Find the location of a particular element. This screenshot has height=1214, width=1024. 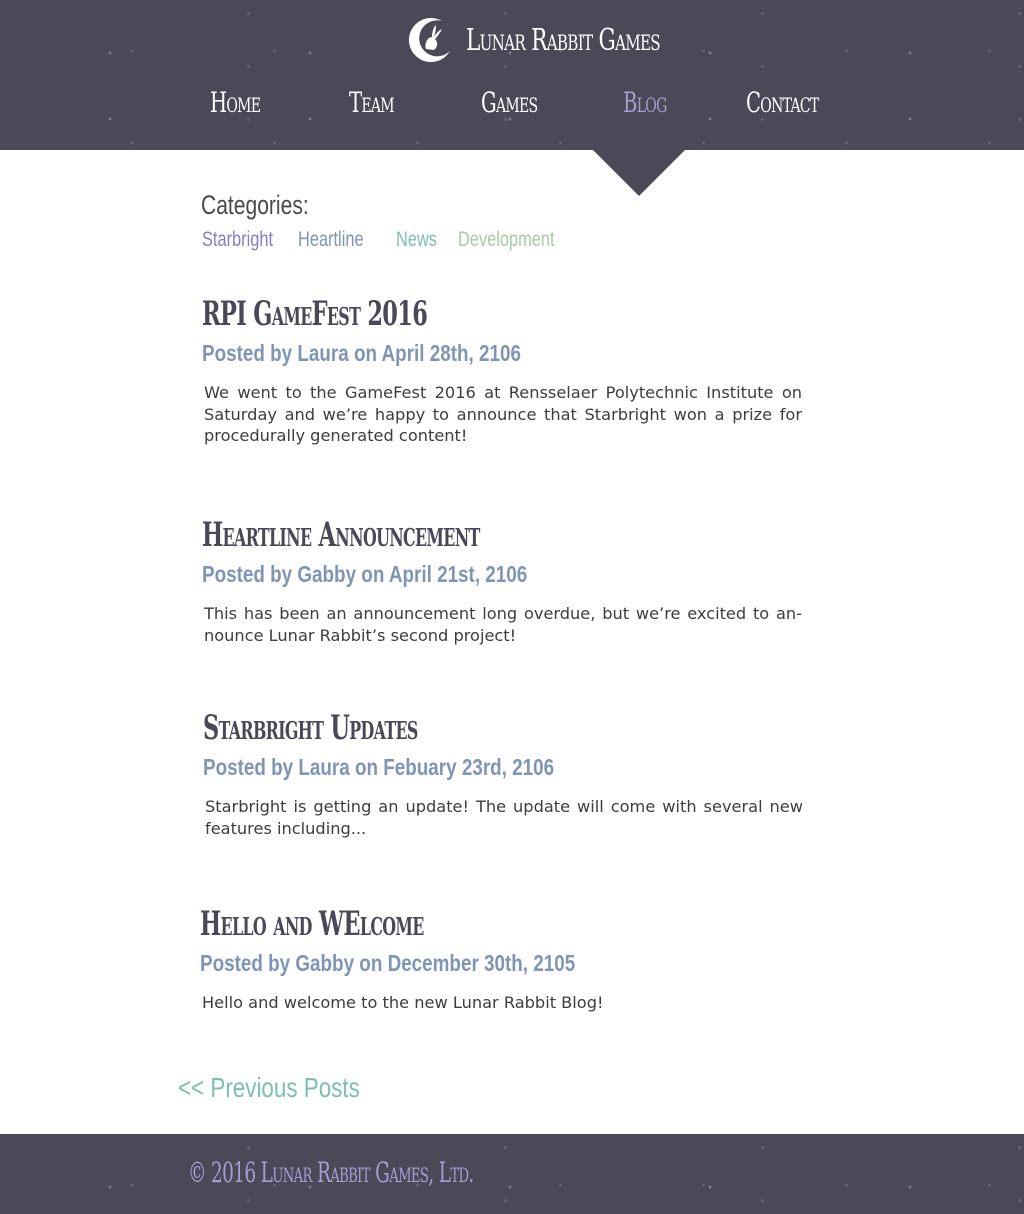

post-title: RPI GameFest 2016 is located at coordinates (315, 314).